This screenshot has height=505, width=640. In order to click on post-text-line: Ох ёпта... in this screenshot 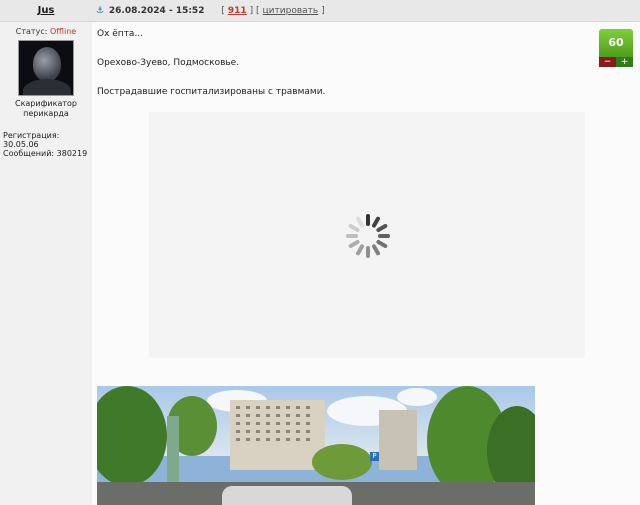, I will do `click(120, 34)`.